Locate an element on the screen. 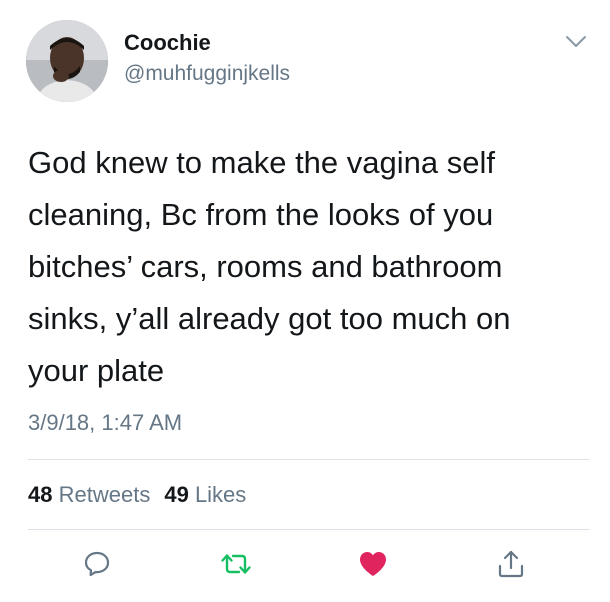 This screenshot has width=610, height=602. like-button is located at coordinates (373, 564).